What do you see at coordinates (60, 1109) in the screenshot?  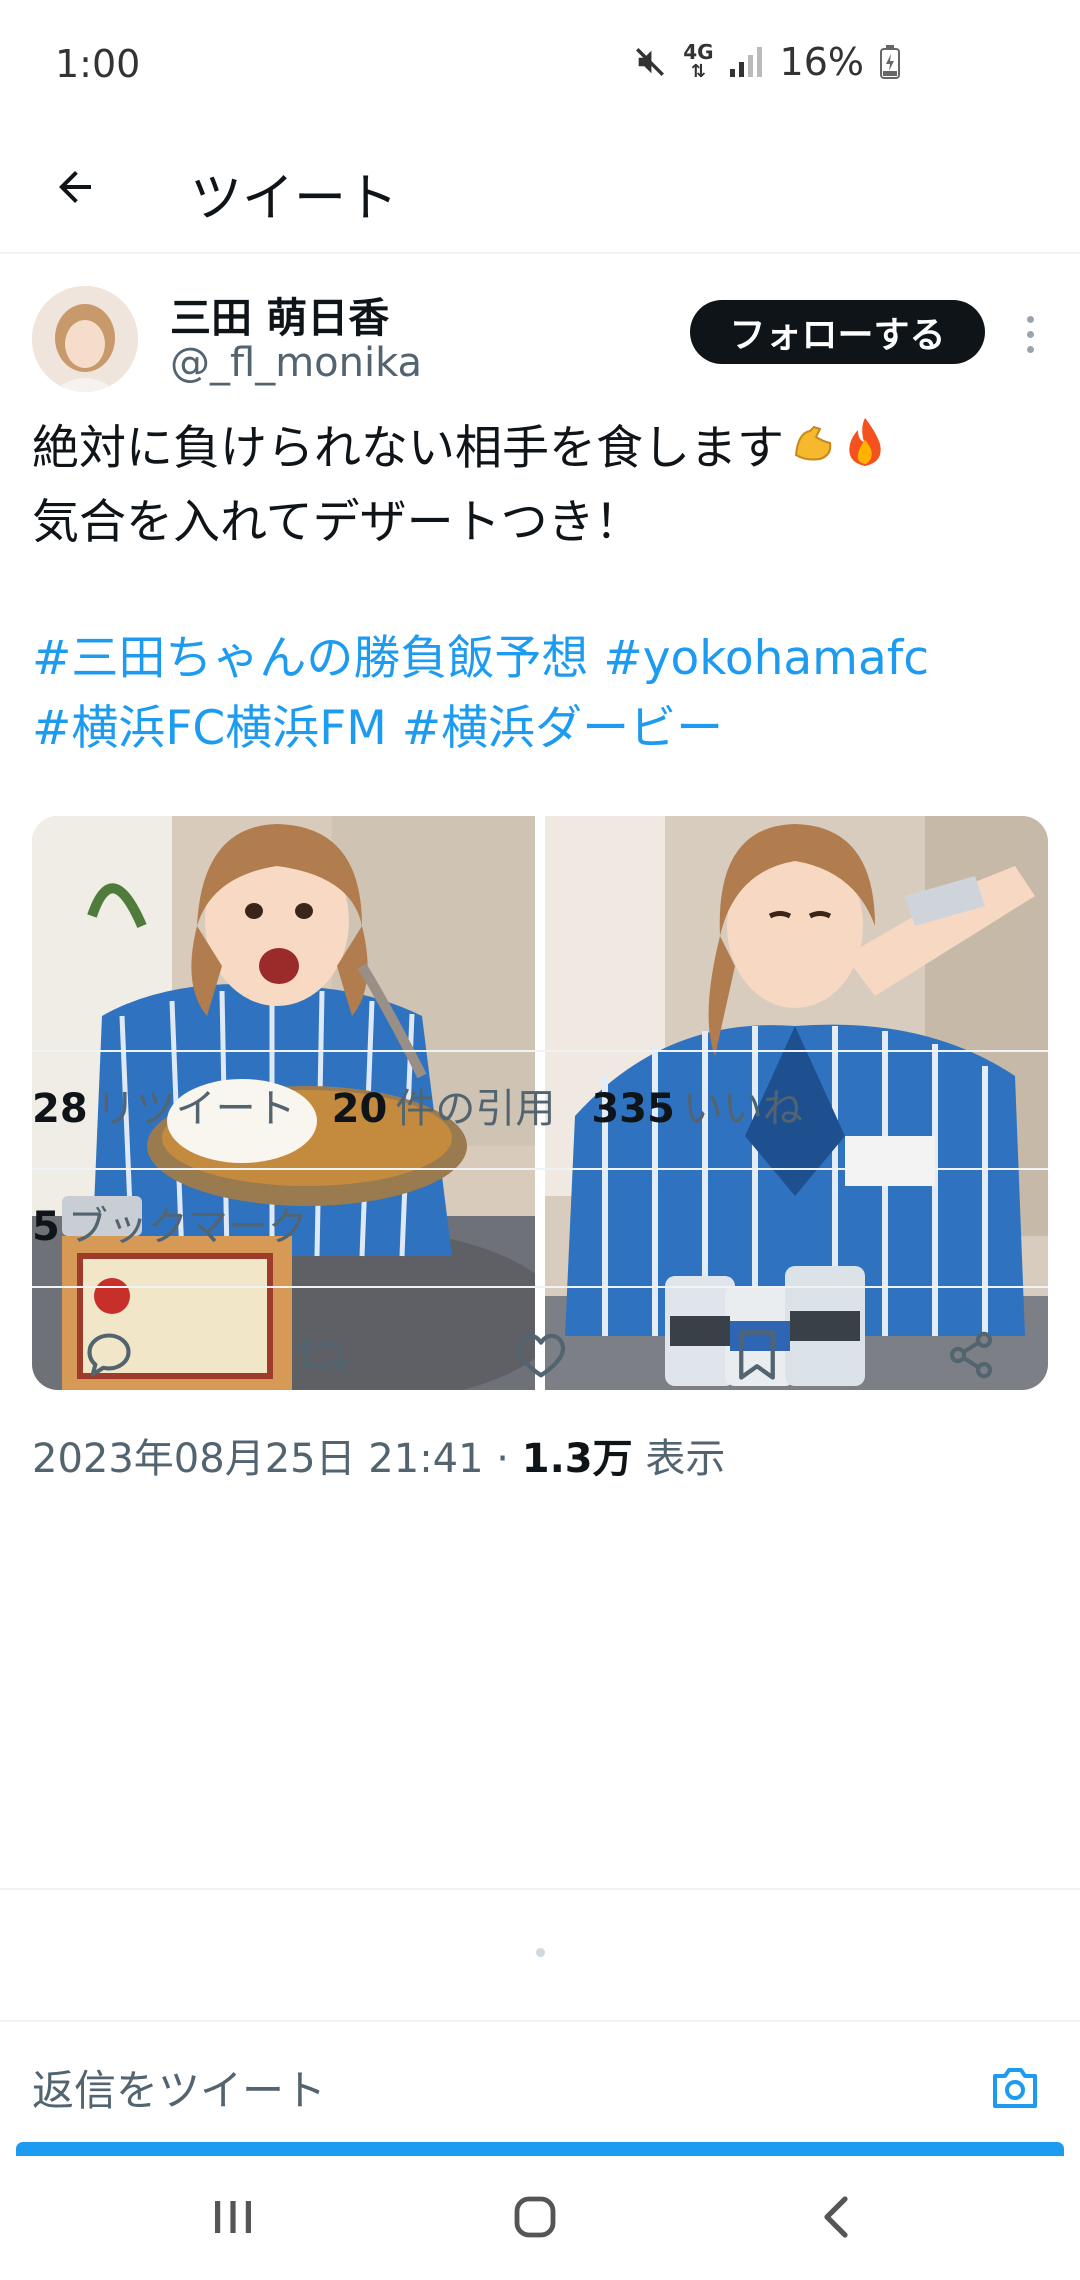 I see `retweets-count: 28` at bounding box center [60, 1109].